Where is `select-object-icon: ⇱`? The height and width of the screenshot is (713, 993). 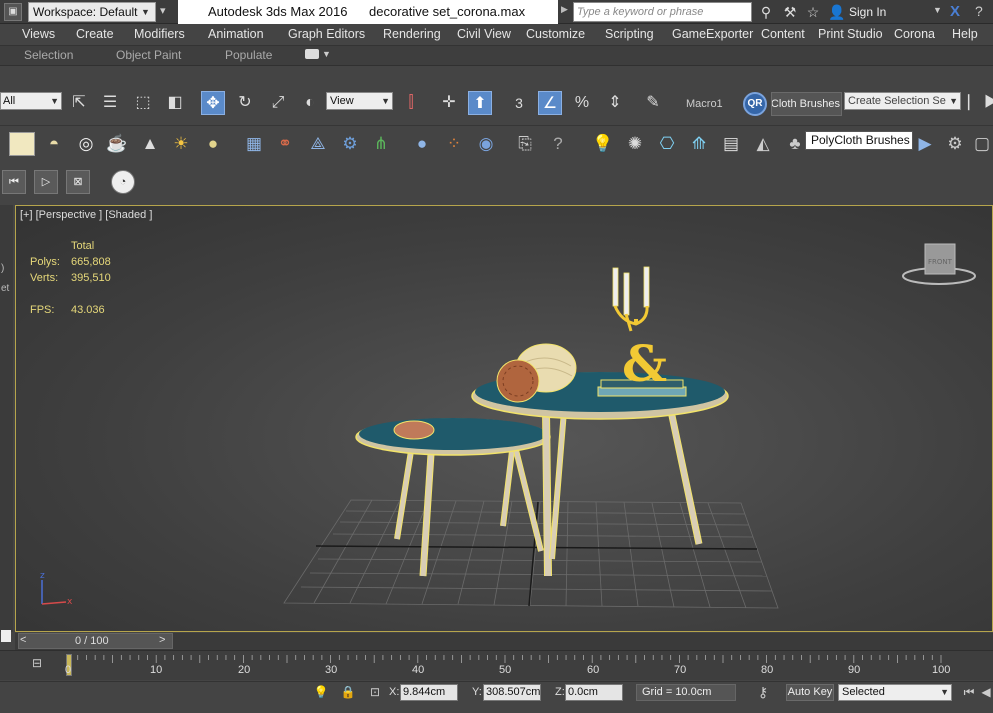
select-object-icon: ⇱ is located at coordinates (79, 103).